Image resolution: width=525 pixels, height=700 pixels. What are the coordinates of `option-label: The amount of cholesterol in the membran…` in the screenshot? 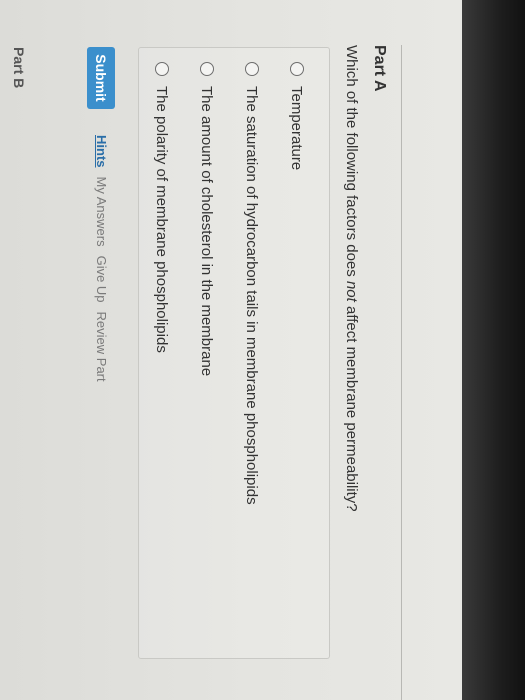 It's located at (207, 231).